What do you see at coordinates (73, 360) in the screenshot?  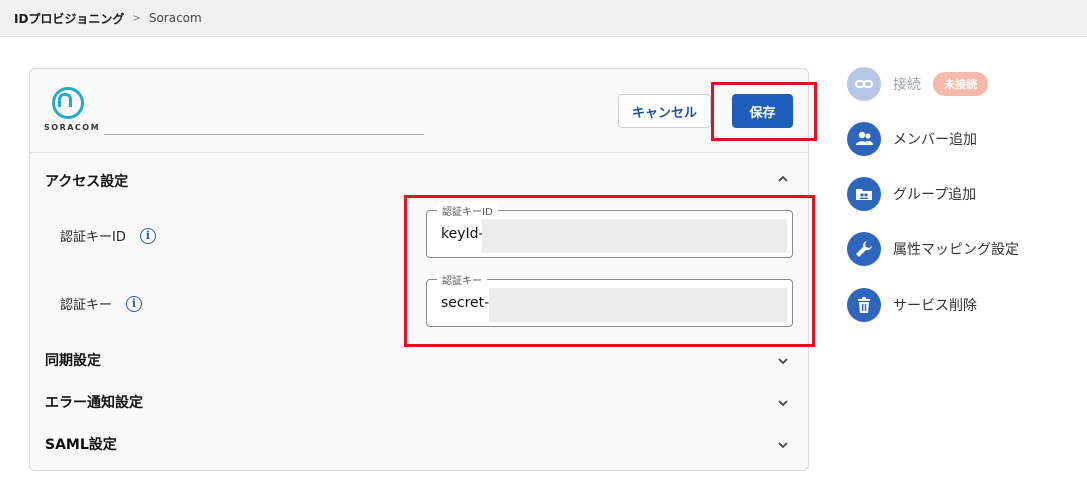 I see `section-title-sync: 同期設定` at bounding box center [73, 360].